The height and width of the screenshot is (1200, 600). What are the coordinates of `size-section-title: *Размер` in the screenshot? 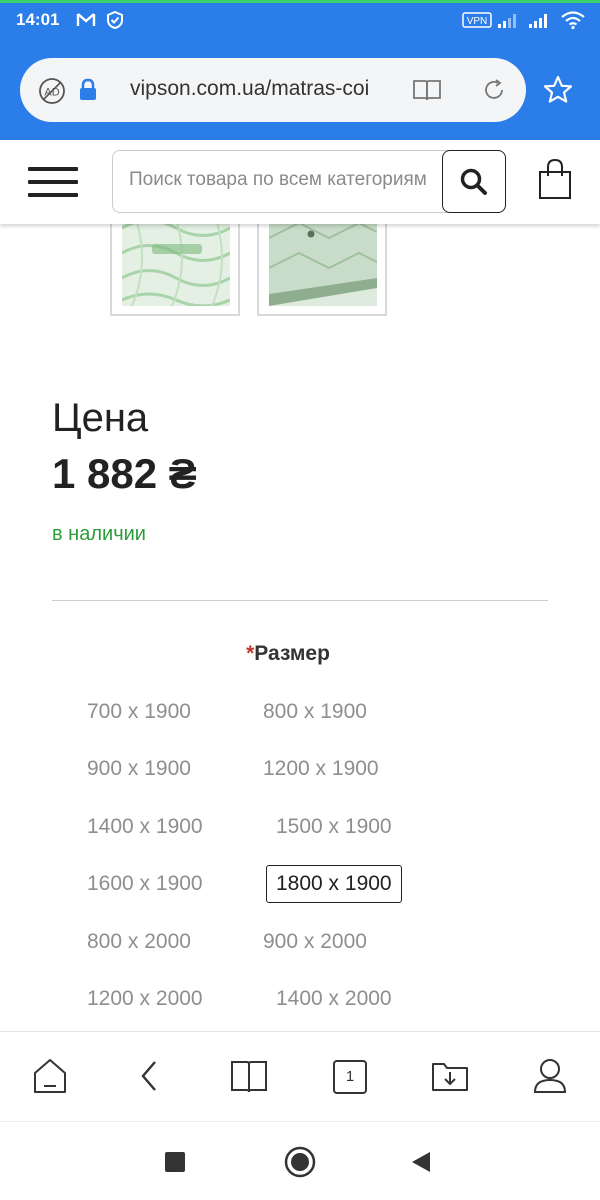 It's located at (288, 654).